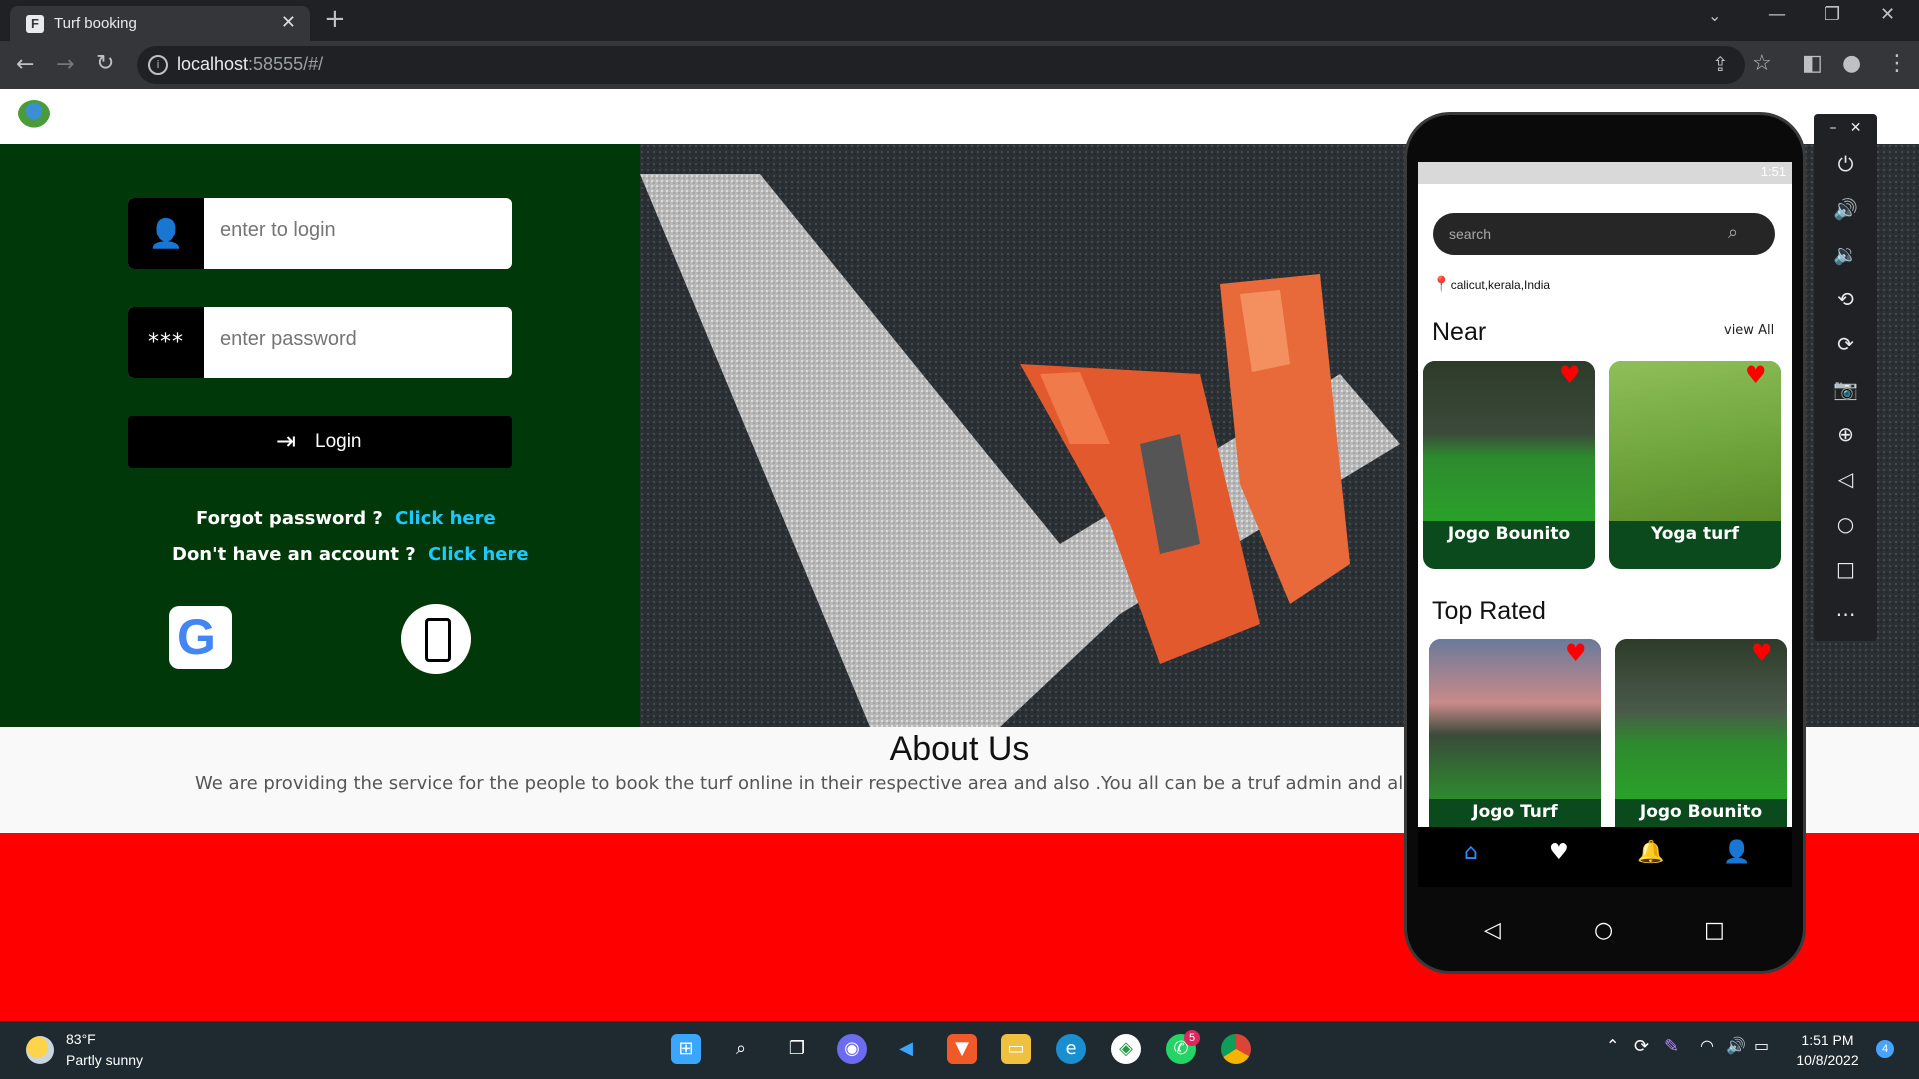 This screenshot has width=1919, height=1079. Describe the element at coordinates (686, 1049) in the screenshot. I see `start-icon: ⊞` at that location.